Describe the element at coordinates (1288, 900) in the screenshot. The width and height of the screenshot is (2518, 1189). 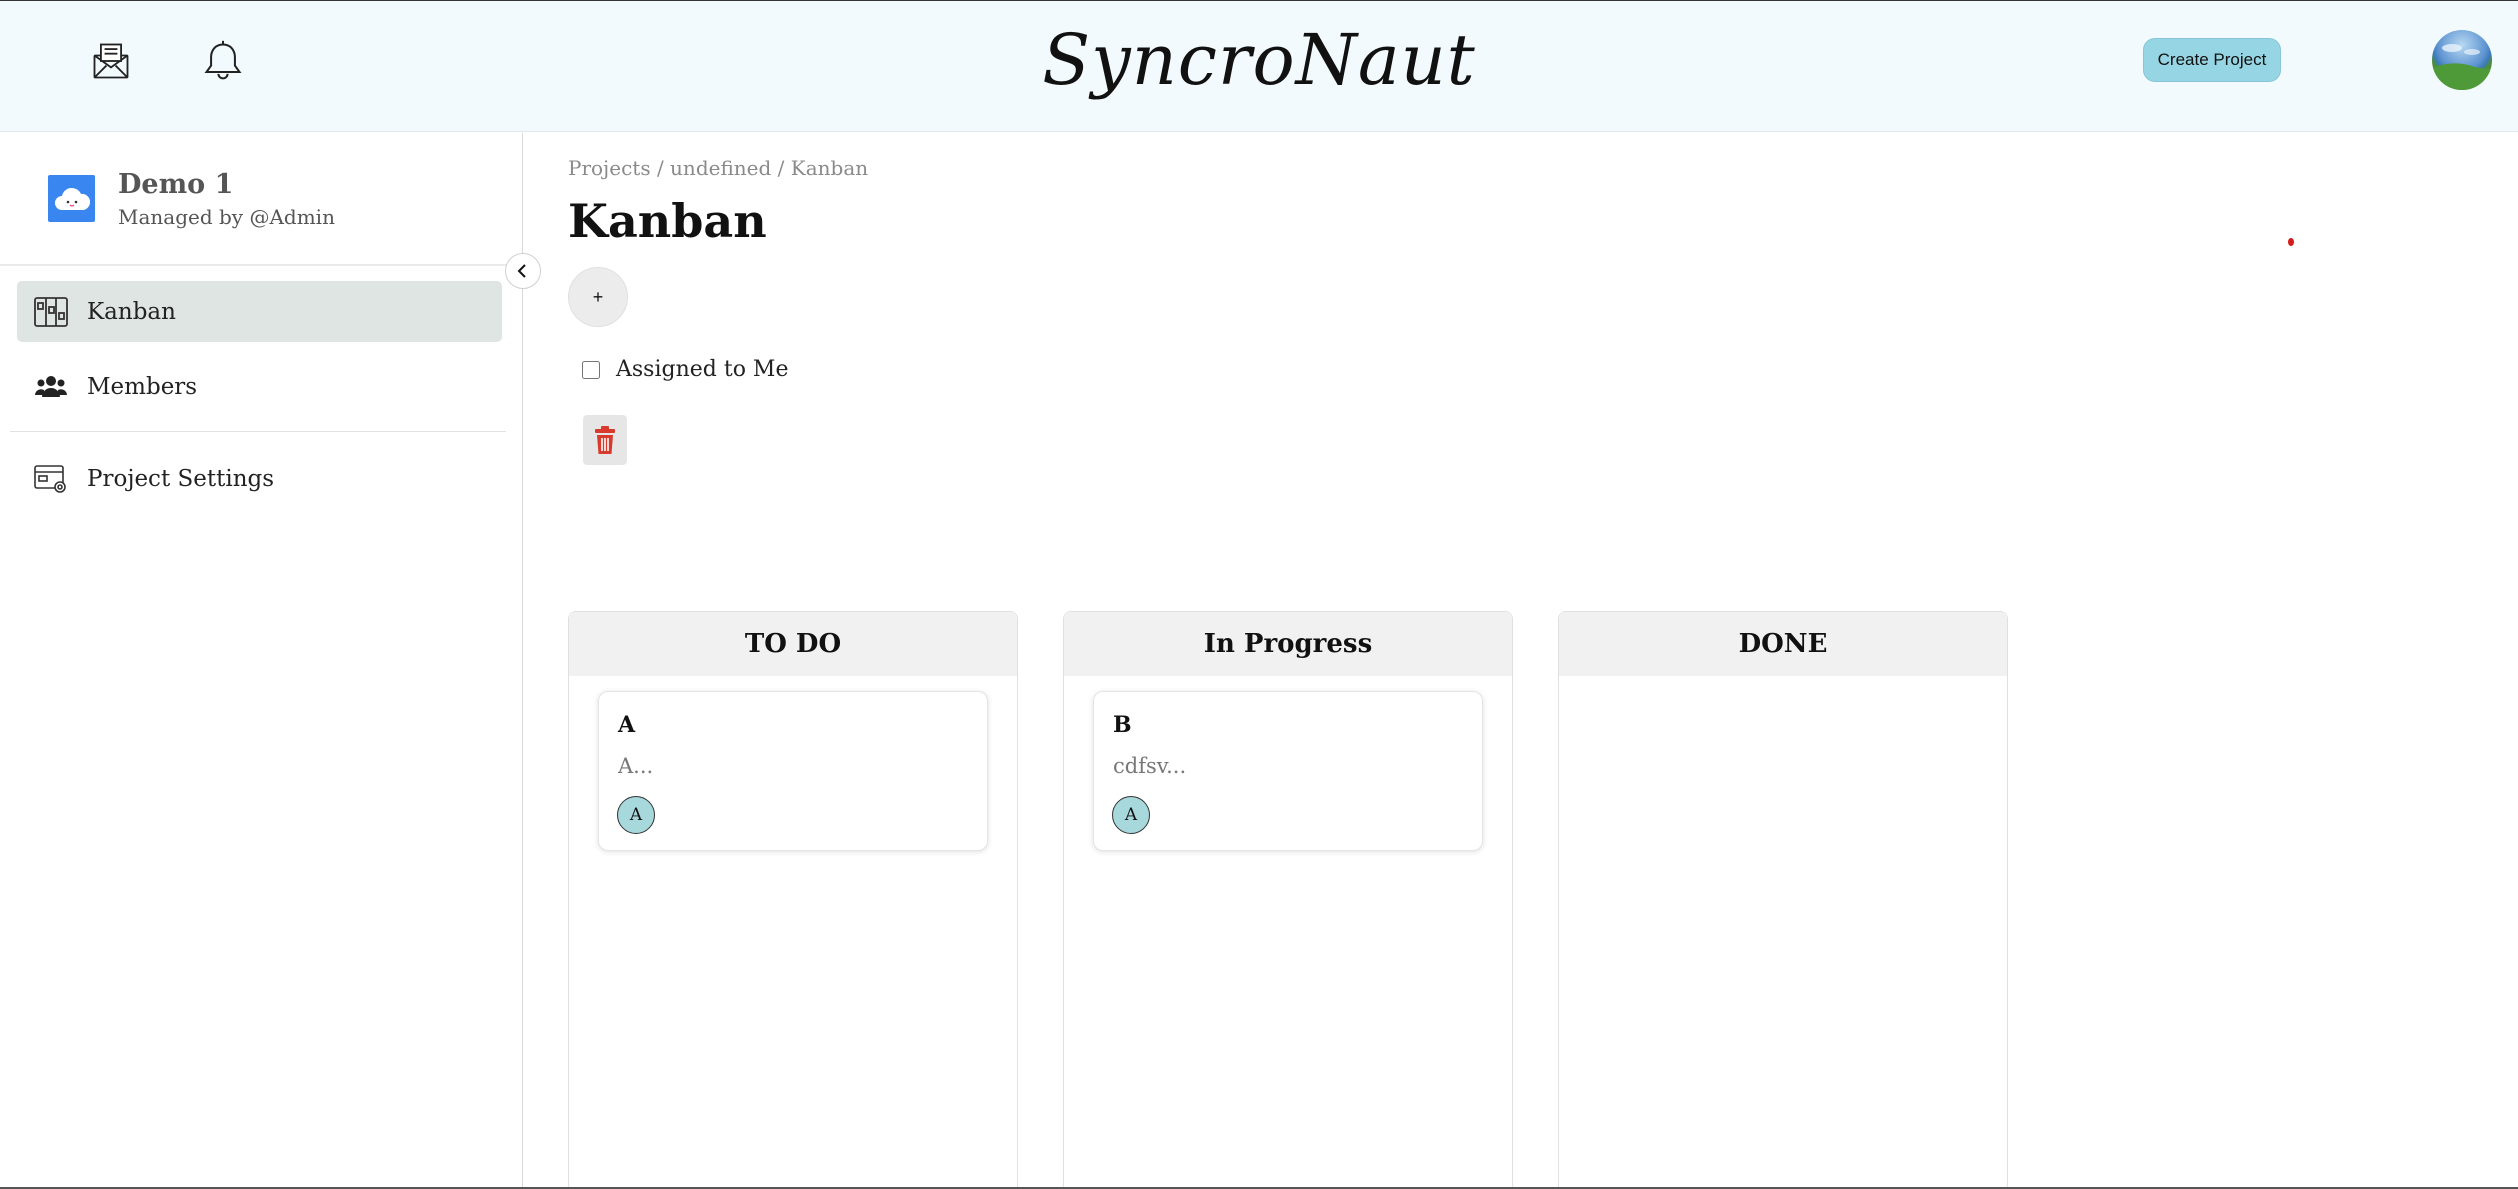
I see `board-column-in-progress: In Progress B cdfsv... A` at that location.